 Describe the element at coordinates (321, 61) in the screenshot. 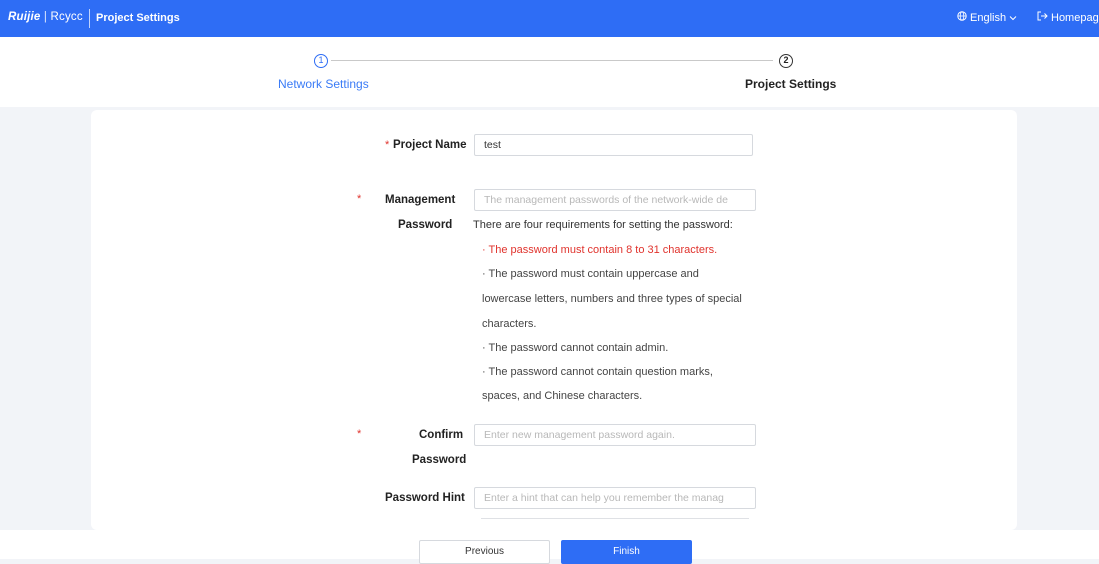

I see `step-1-circle: 1` at that location.